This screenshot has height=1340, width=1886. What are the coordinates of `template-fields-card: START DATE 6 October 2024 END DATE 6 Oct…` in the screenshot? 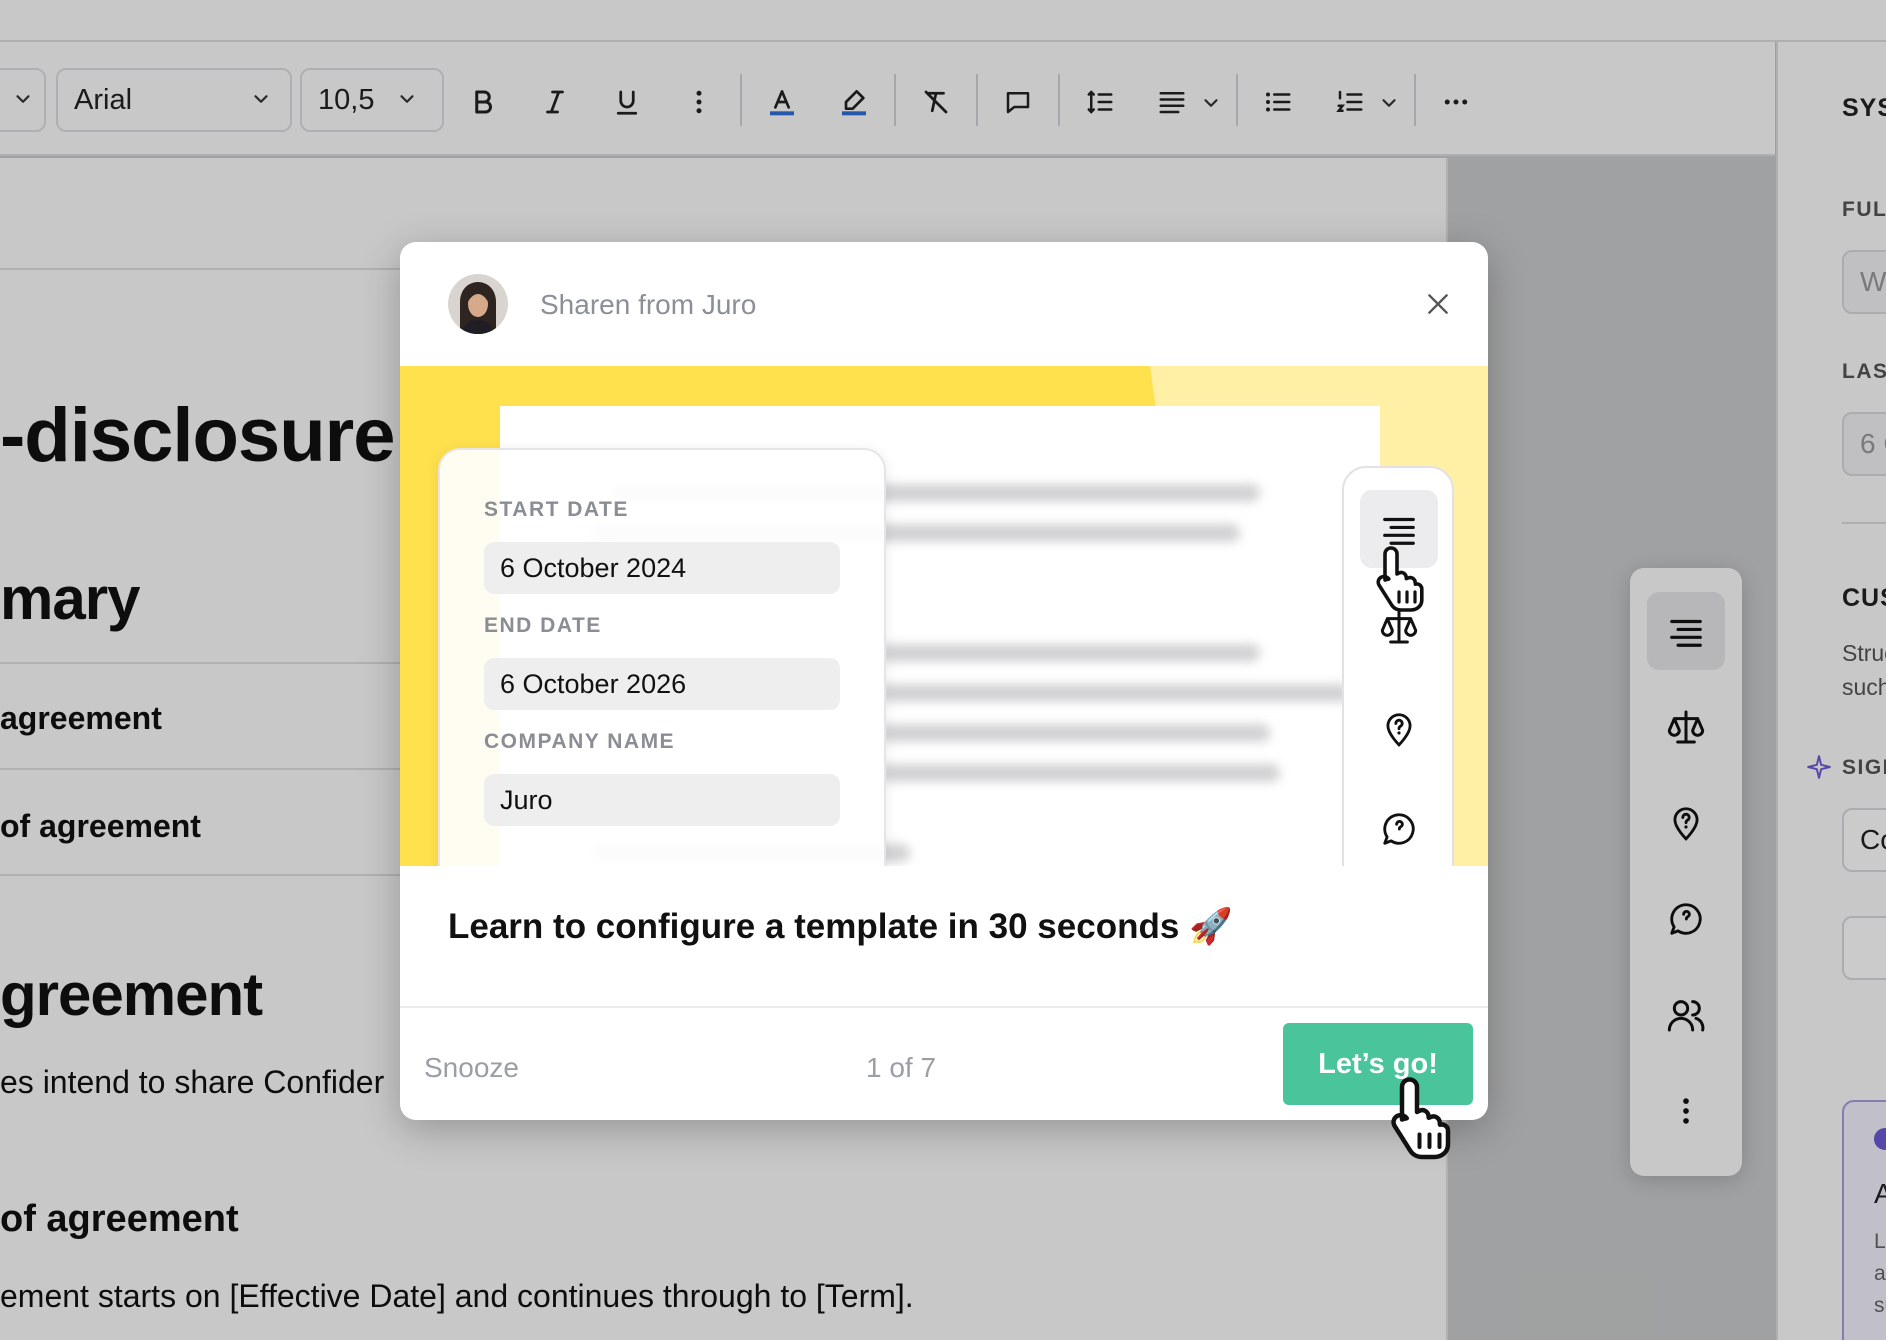 It's located at (662, 657).